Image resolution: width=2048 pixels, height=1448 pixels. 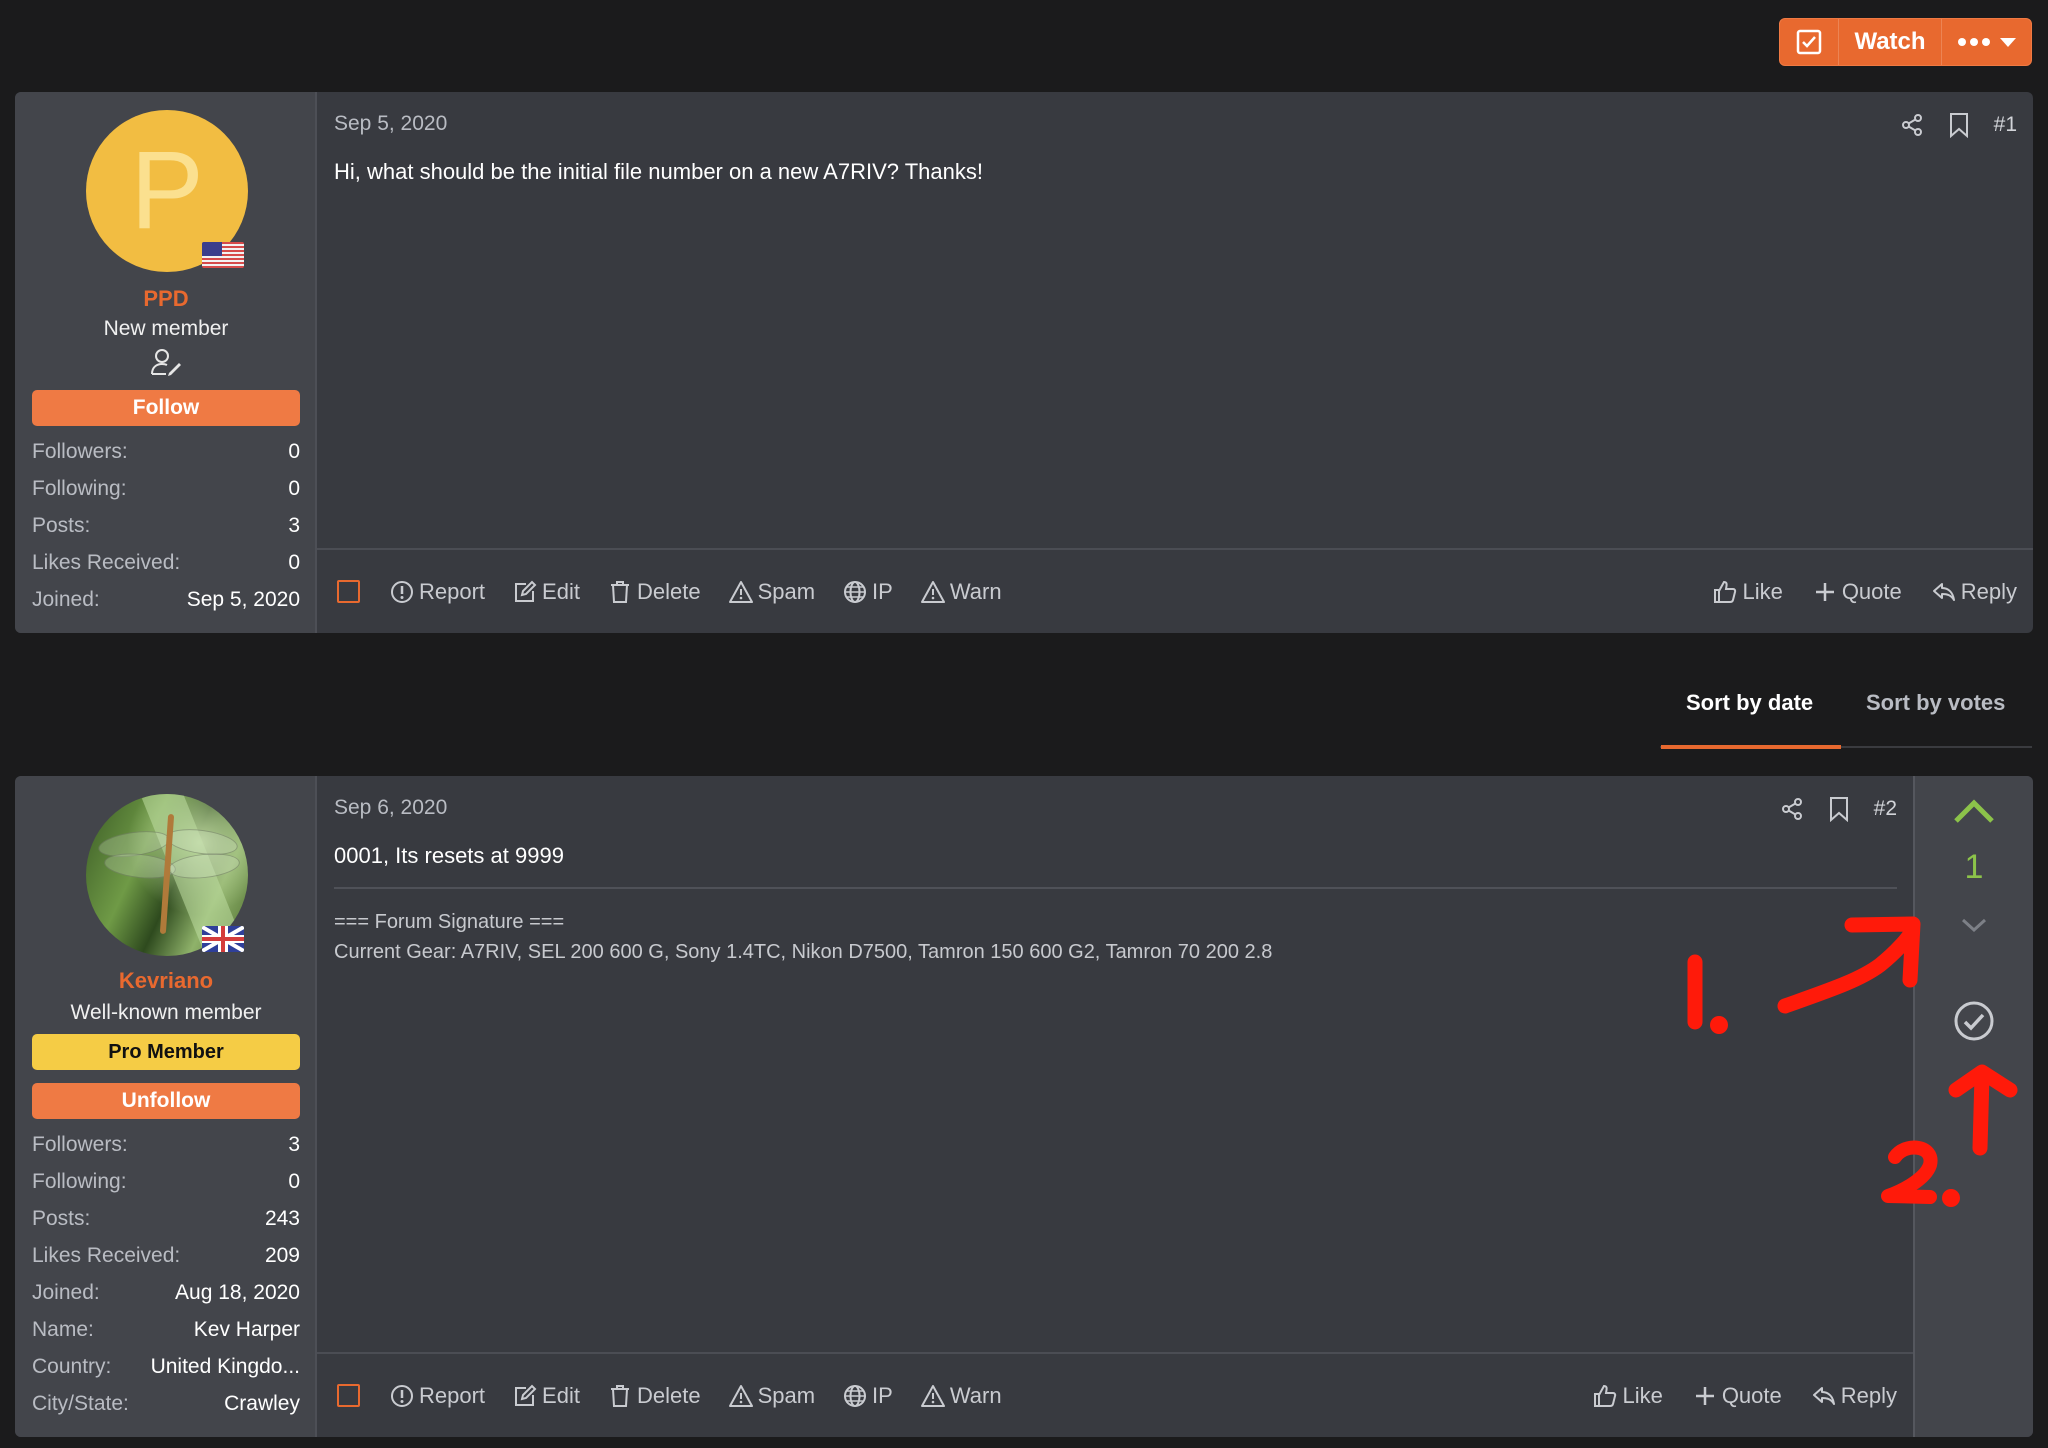 I want to click on stat-row: Posts: 243, so click(x=166, y=1218).